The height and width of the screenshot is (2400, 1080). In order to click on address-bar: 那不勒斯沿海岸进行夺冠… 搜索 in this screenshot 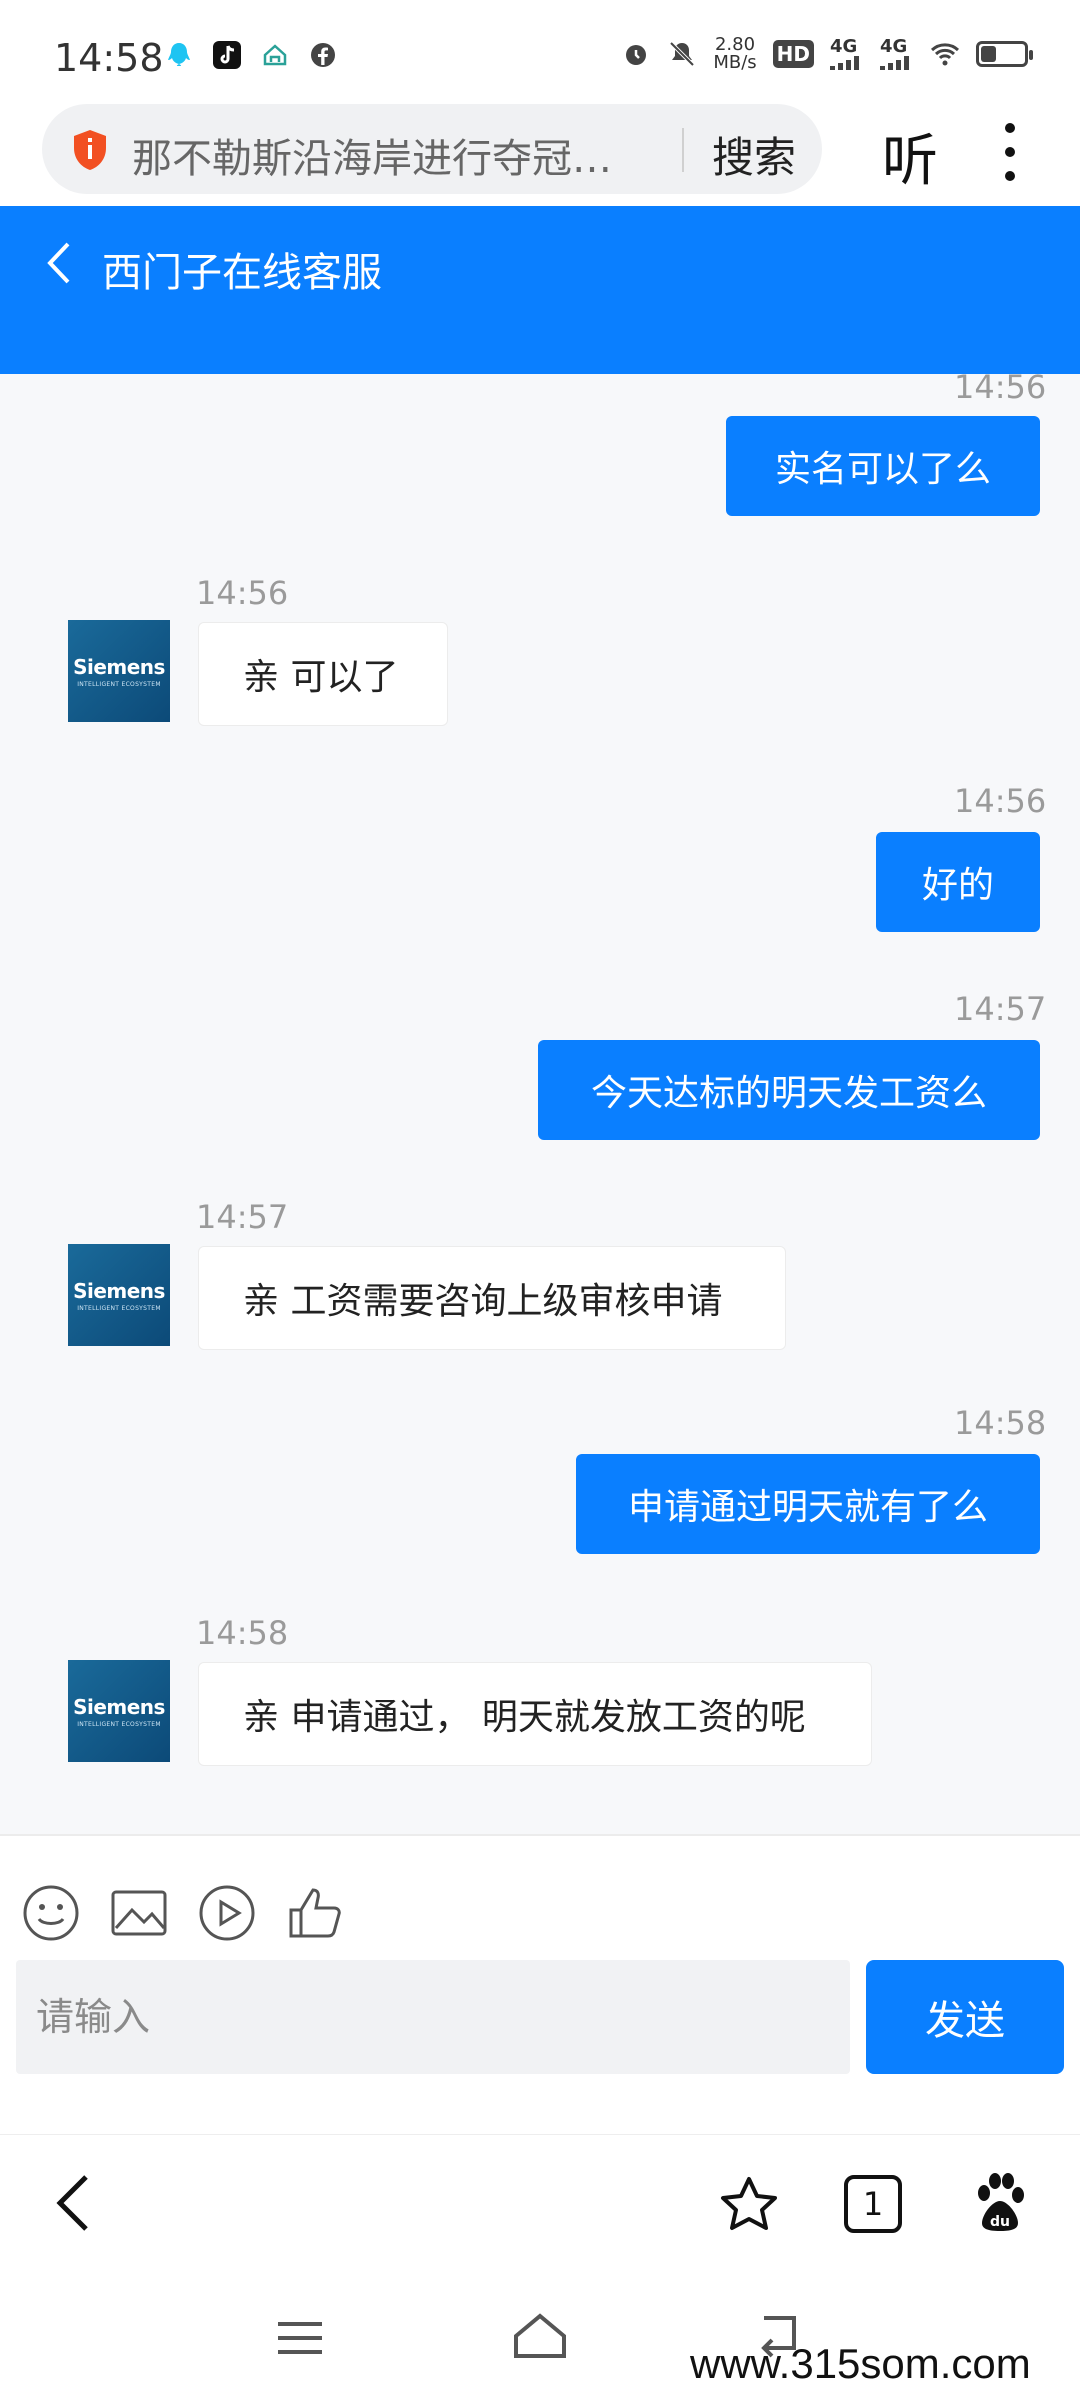, I will do `click(432, 149)`.